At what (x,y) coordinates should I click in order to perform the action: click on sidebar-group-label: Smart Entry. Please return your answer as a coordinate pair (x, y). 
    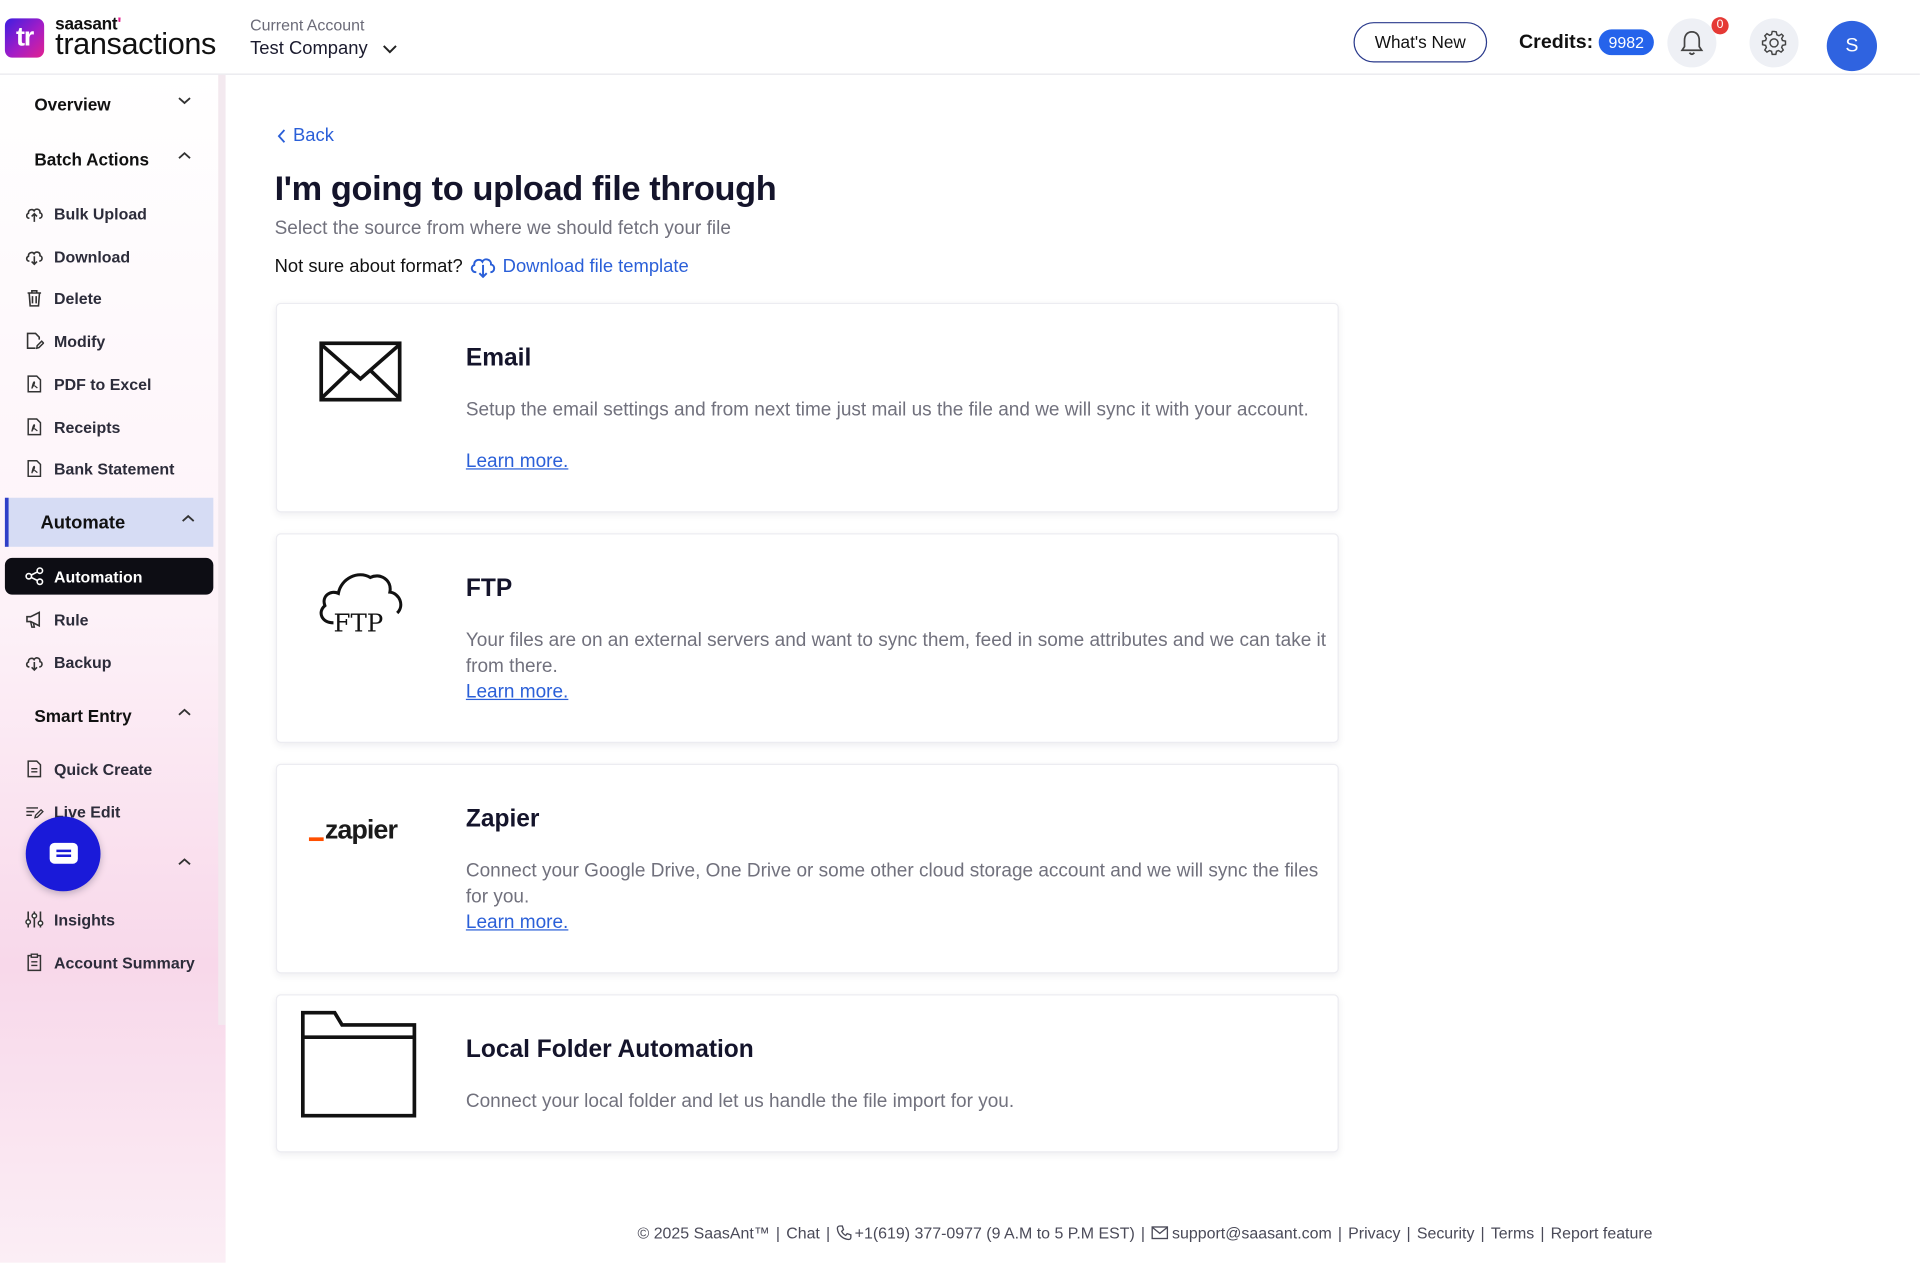
    Looking at the image, I should click on (83, 716).